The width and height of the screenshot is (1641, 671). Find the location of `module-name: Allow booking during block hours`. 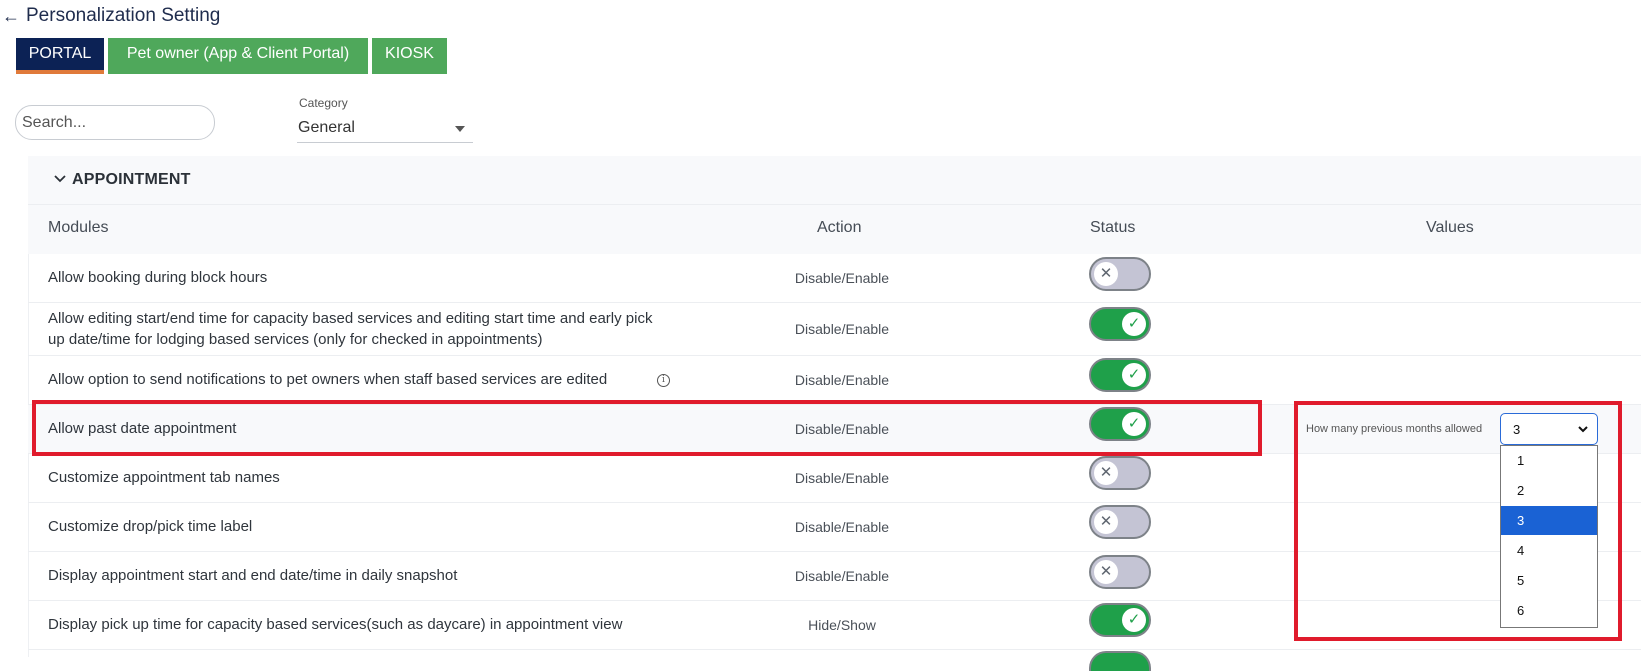

module-name: Allow booking during block hours is located at coordinates (158, 277).